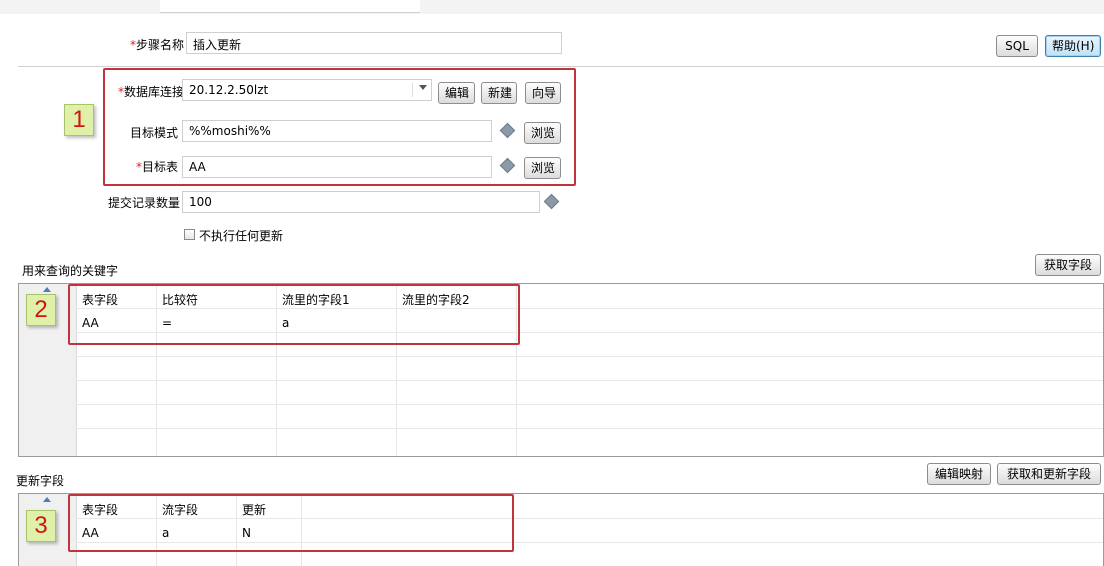  I want to click on key-section-title: 用来查询的关键字, so click(70, 271).